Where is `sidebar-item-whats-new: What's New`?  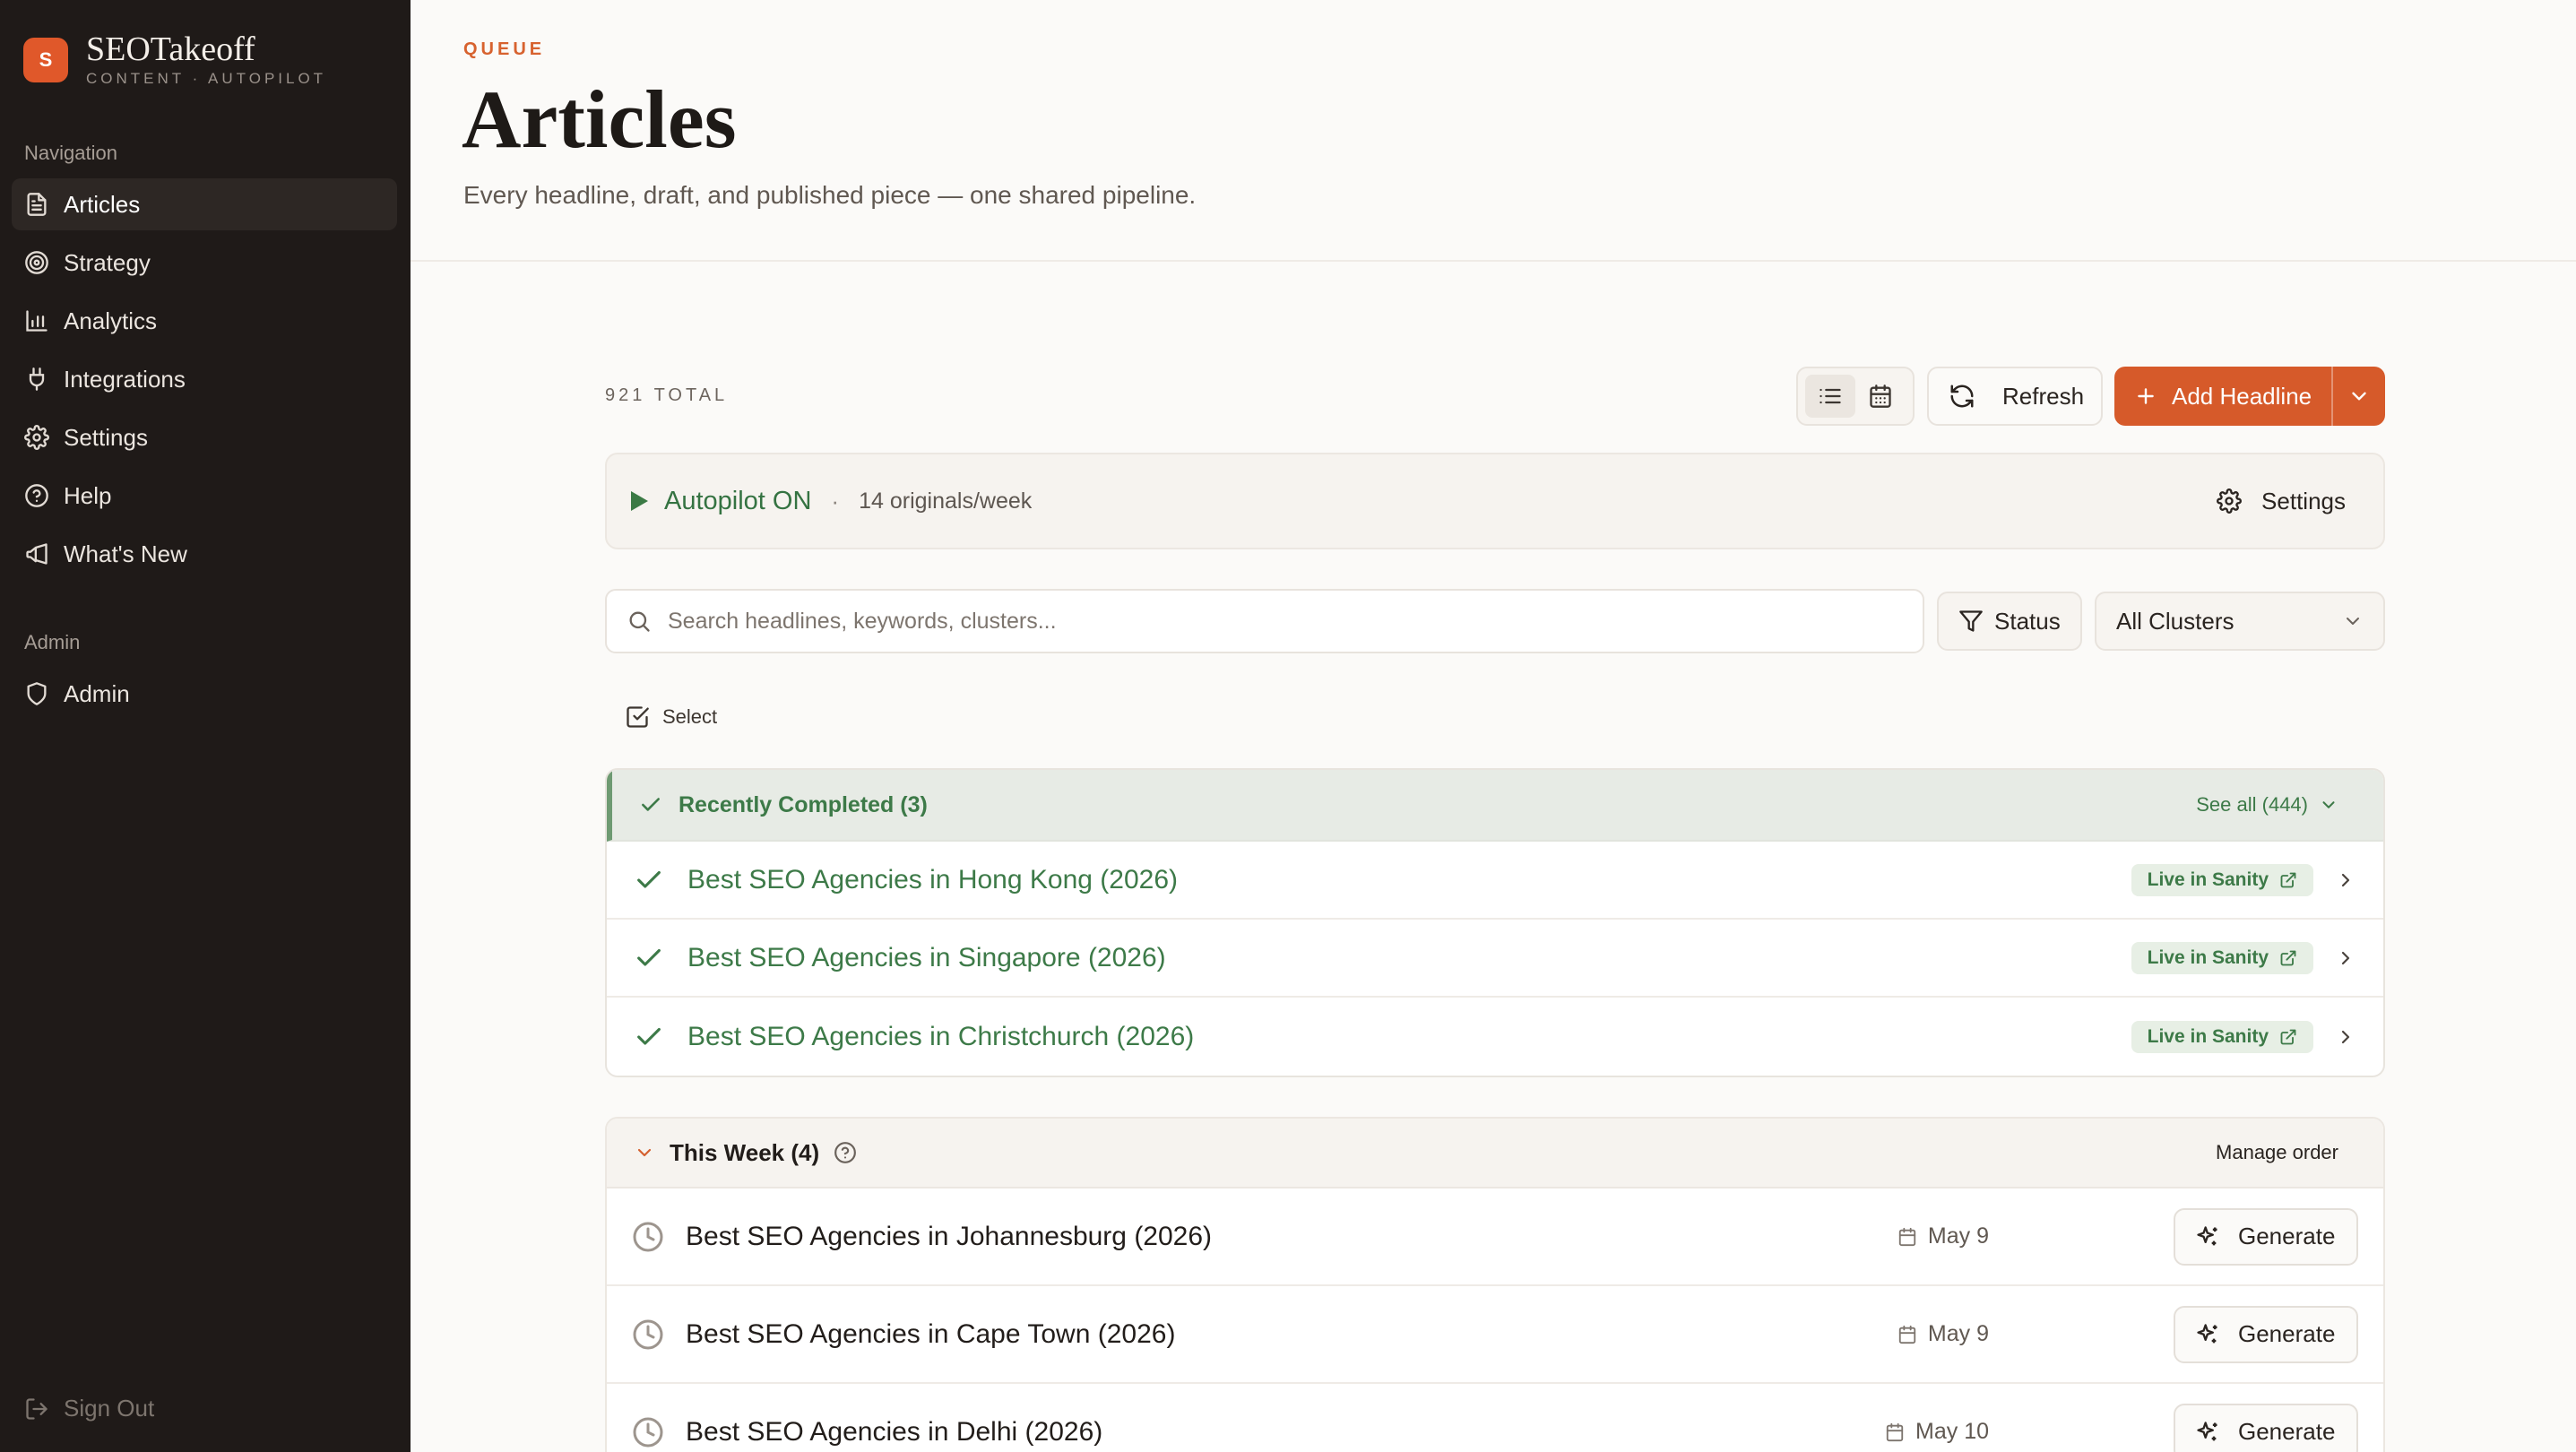
sidebar-item-whats-new: What's New is located at coordinates (204, 554).